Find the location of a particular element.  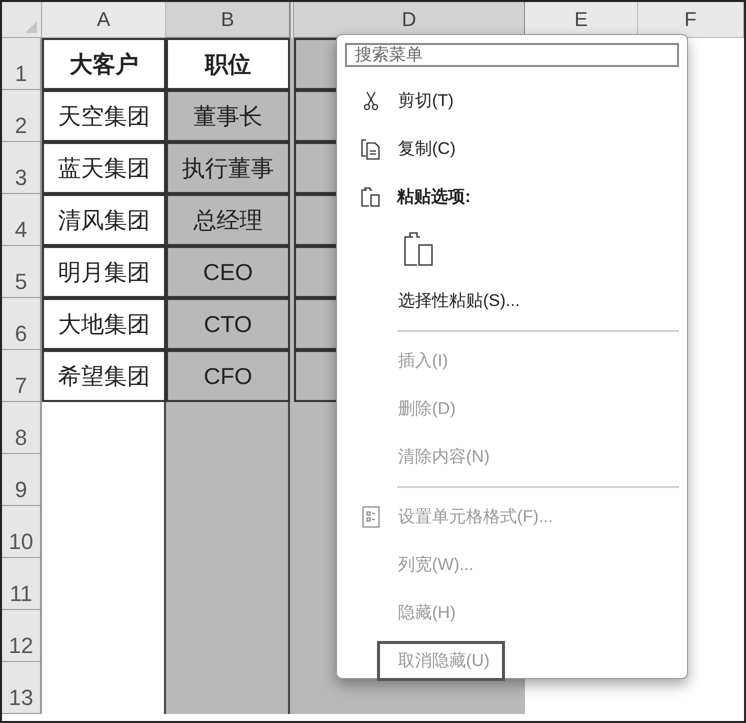

column-header: B is located at coordinates (228, 20).